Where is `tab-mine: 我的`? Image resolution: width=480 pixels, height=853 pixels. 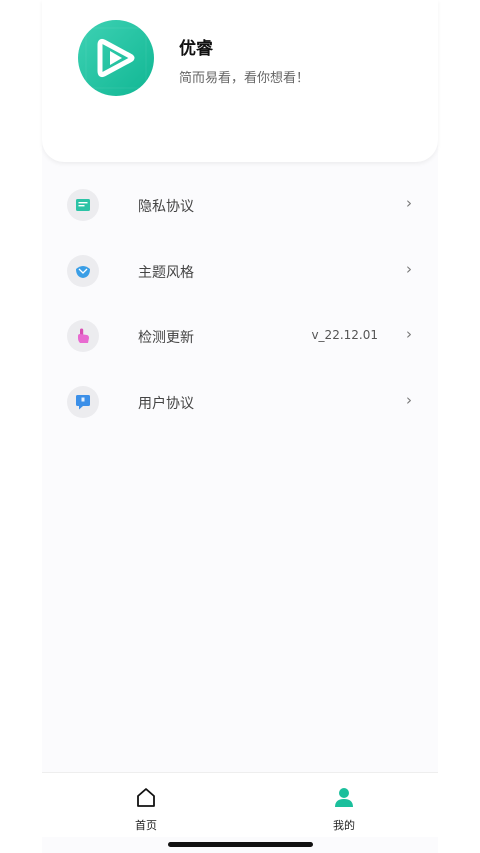
tab-mine: 我的 is located at coordinates (344, 805).